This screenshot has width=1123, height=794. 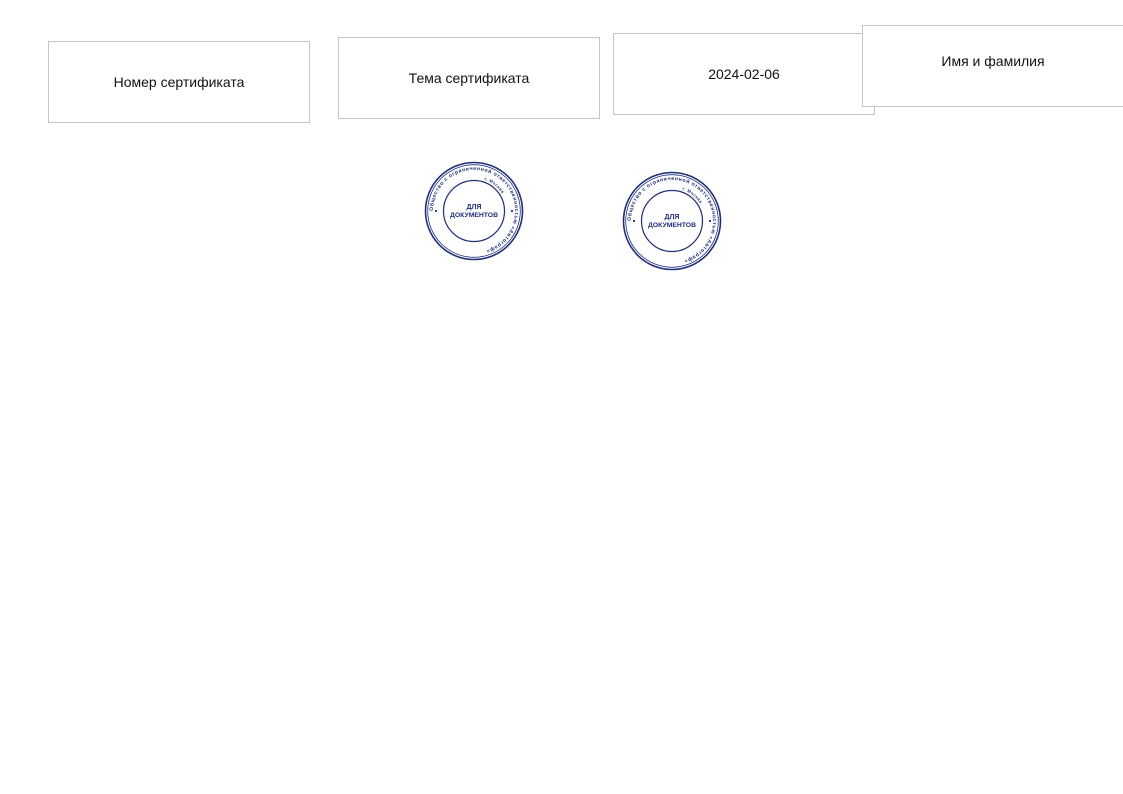 I want to click on certificate-number-field: Номер сертификата, so click(x=179, y=82).